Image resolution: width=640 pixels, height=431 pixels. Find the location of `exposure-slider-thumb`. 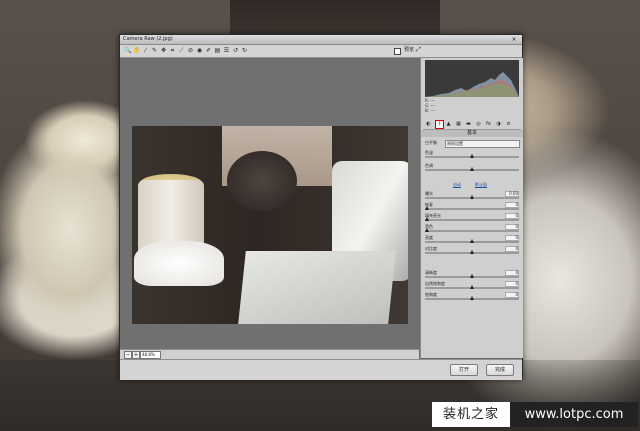

exposure-slider-thumb is located at coordinates (472, 197).